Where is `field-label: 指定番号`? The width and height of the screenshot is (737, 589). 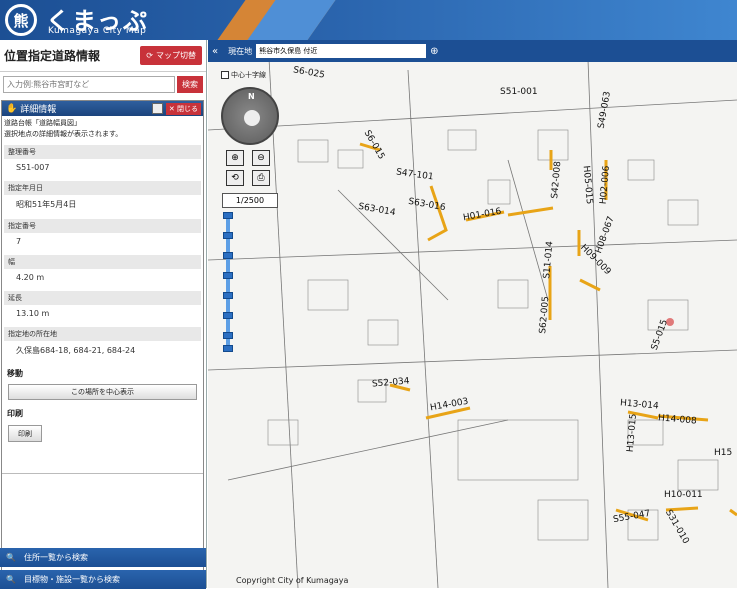
field-label: 指定番号 is located at coordinates (102, 226).